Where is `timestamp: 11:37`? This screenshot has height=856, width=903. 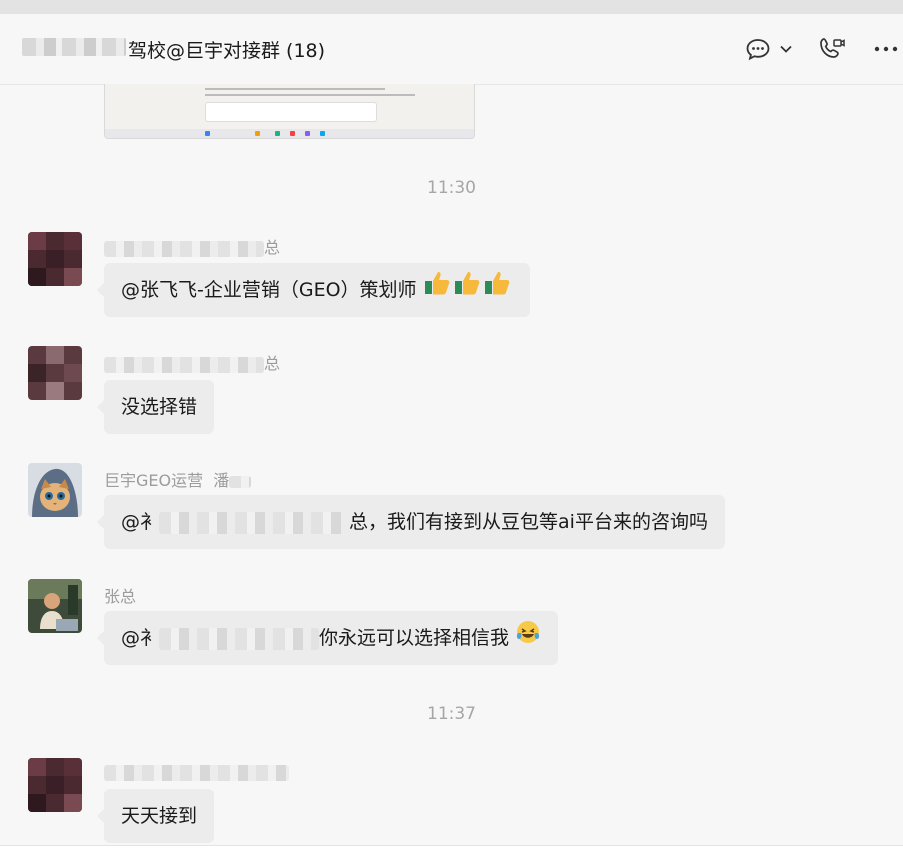
timestamp: 11:37 is located at coordinates (451, 714).